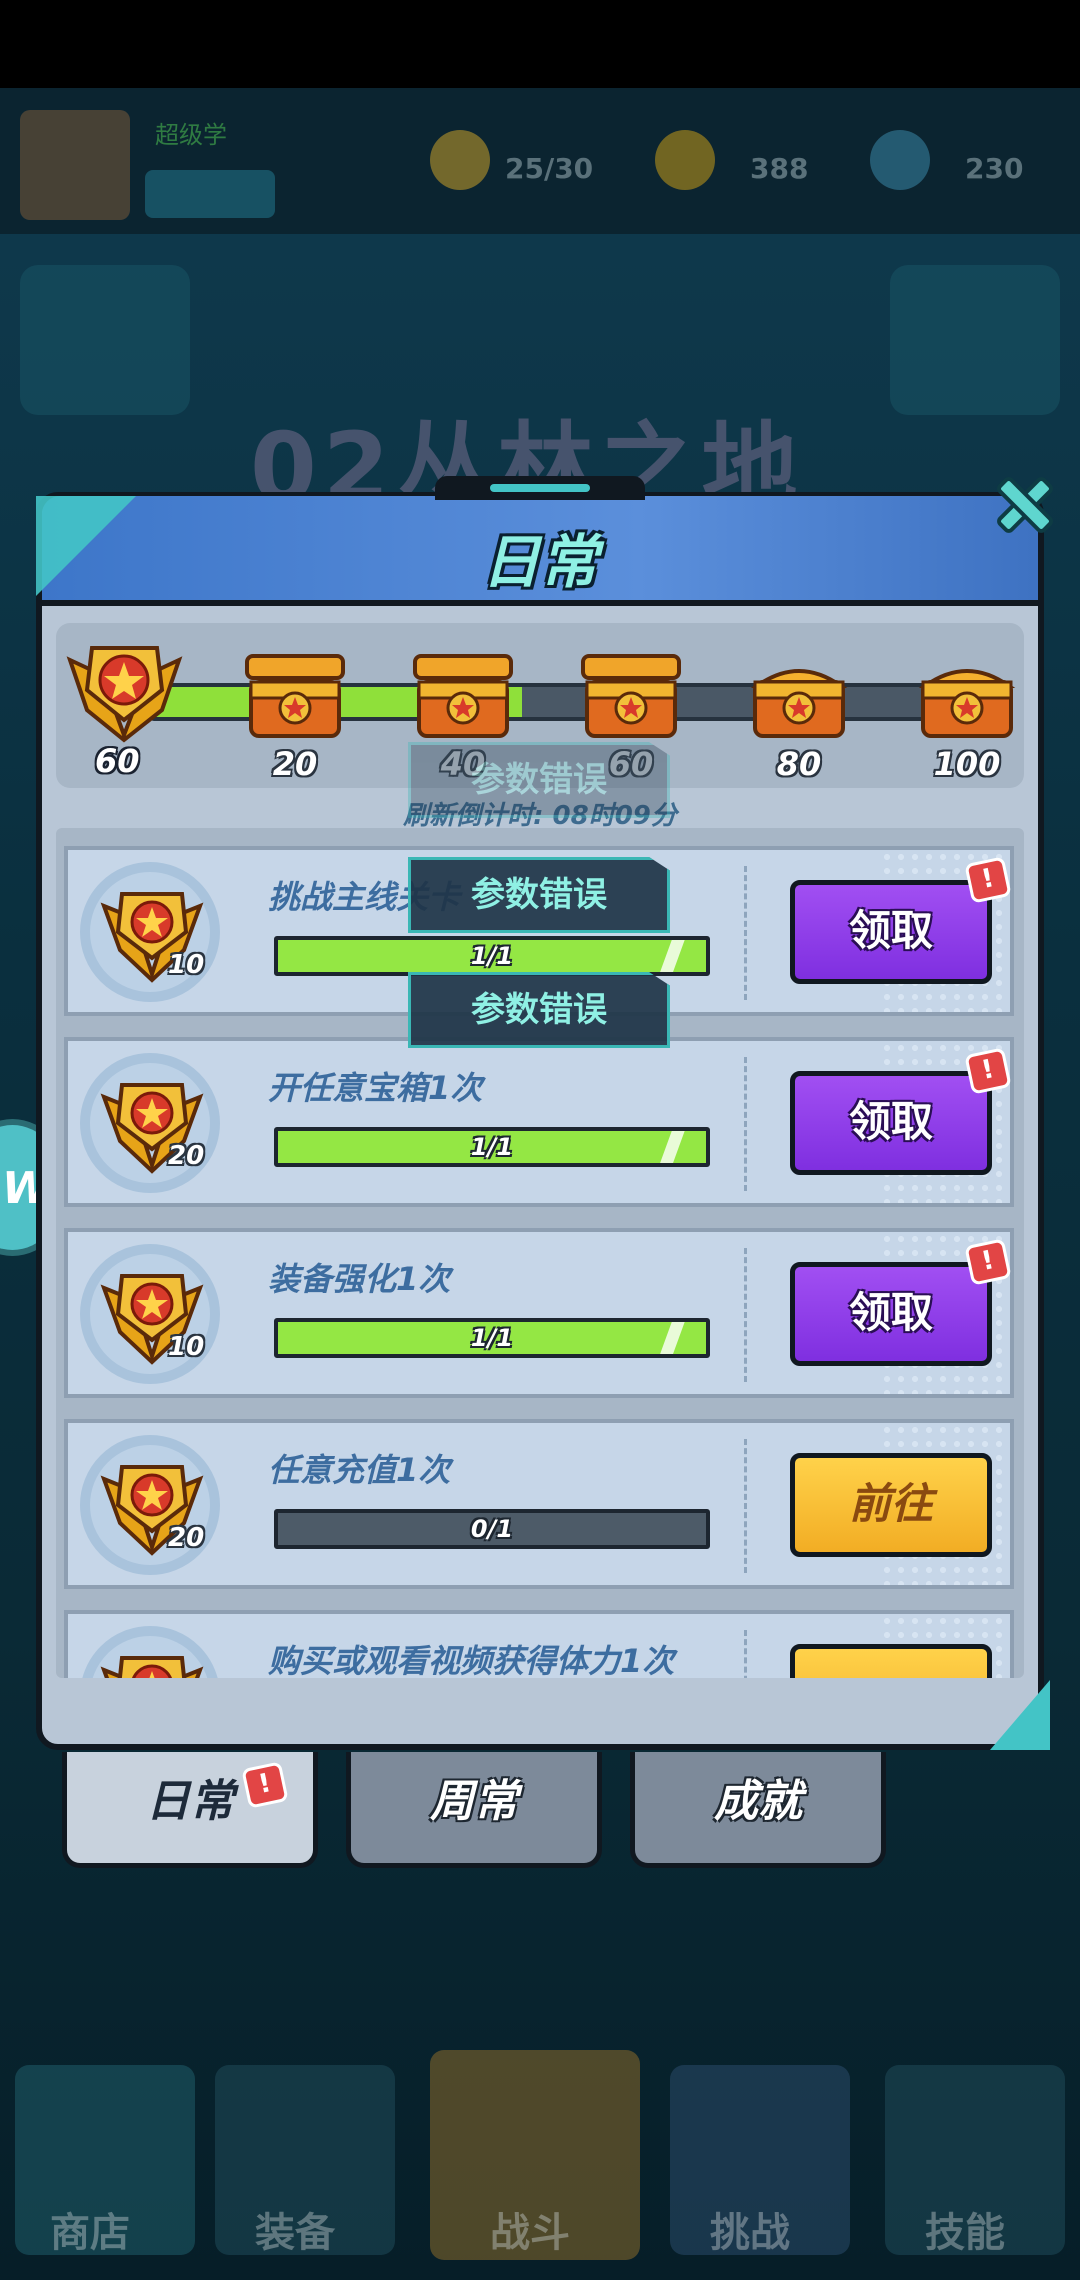  What do you see at coordinates (799, 764) in the screenshot?
I see `milestone-label: 80` at bounding box center [799, 764].